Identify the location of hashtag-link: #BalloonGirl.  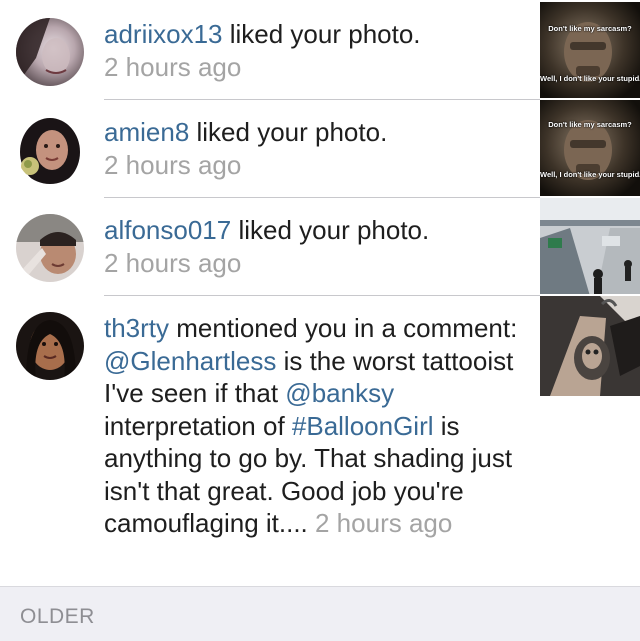
(363, 426).